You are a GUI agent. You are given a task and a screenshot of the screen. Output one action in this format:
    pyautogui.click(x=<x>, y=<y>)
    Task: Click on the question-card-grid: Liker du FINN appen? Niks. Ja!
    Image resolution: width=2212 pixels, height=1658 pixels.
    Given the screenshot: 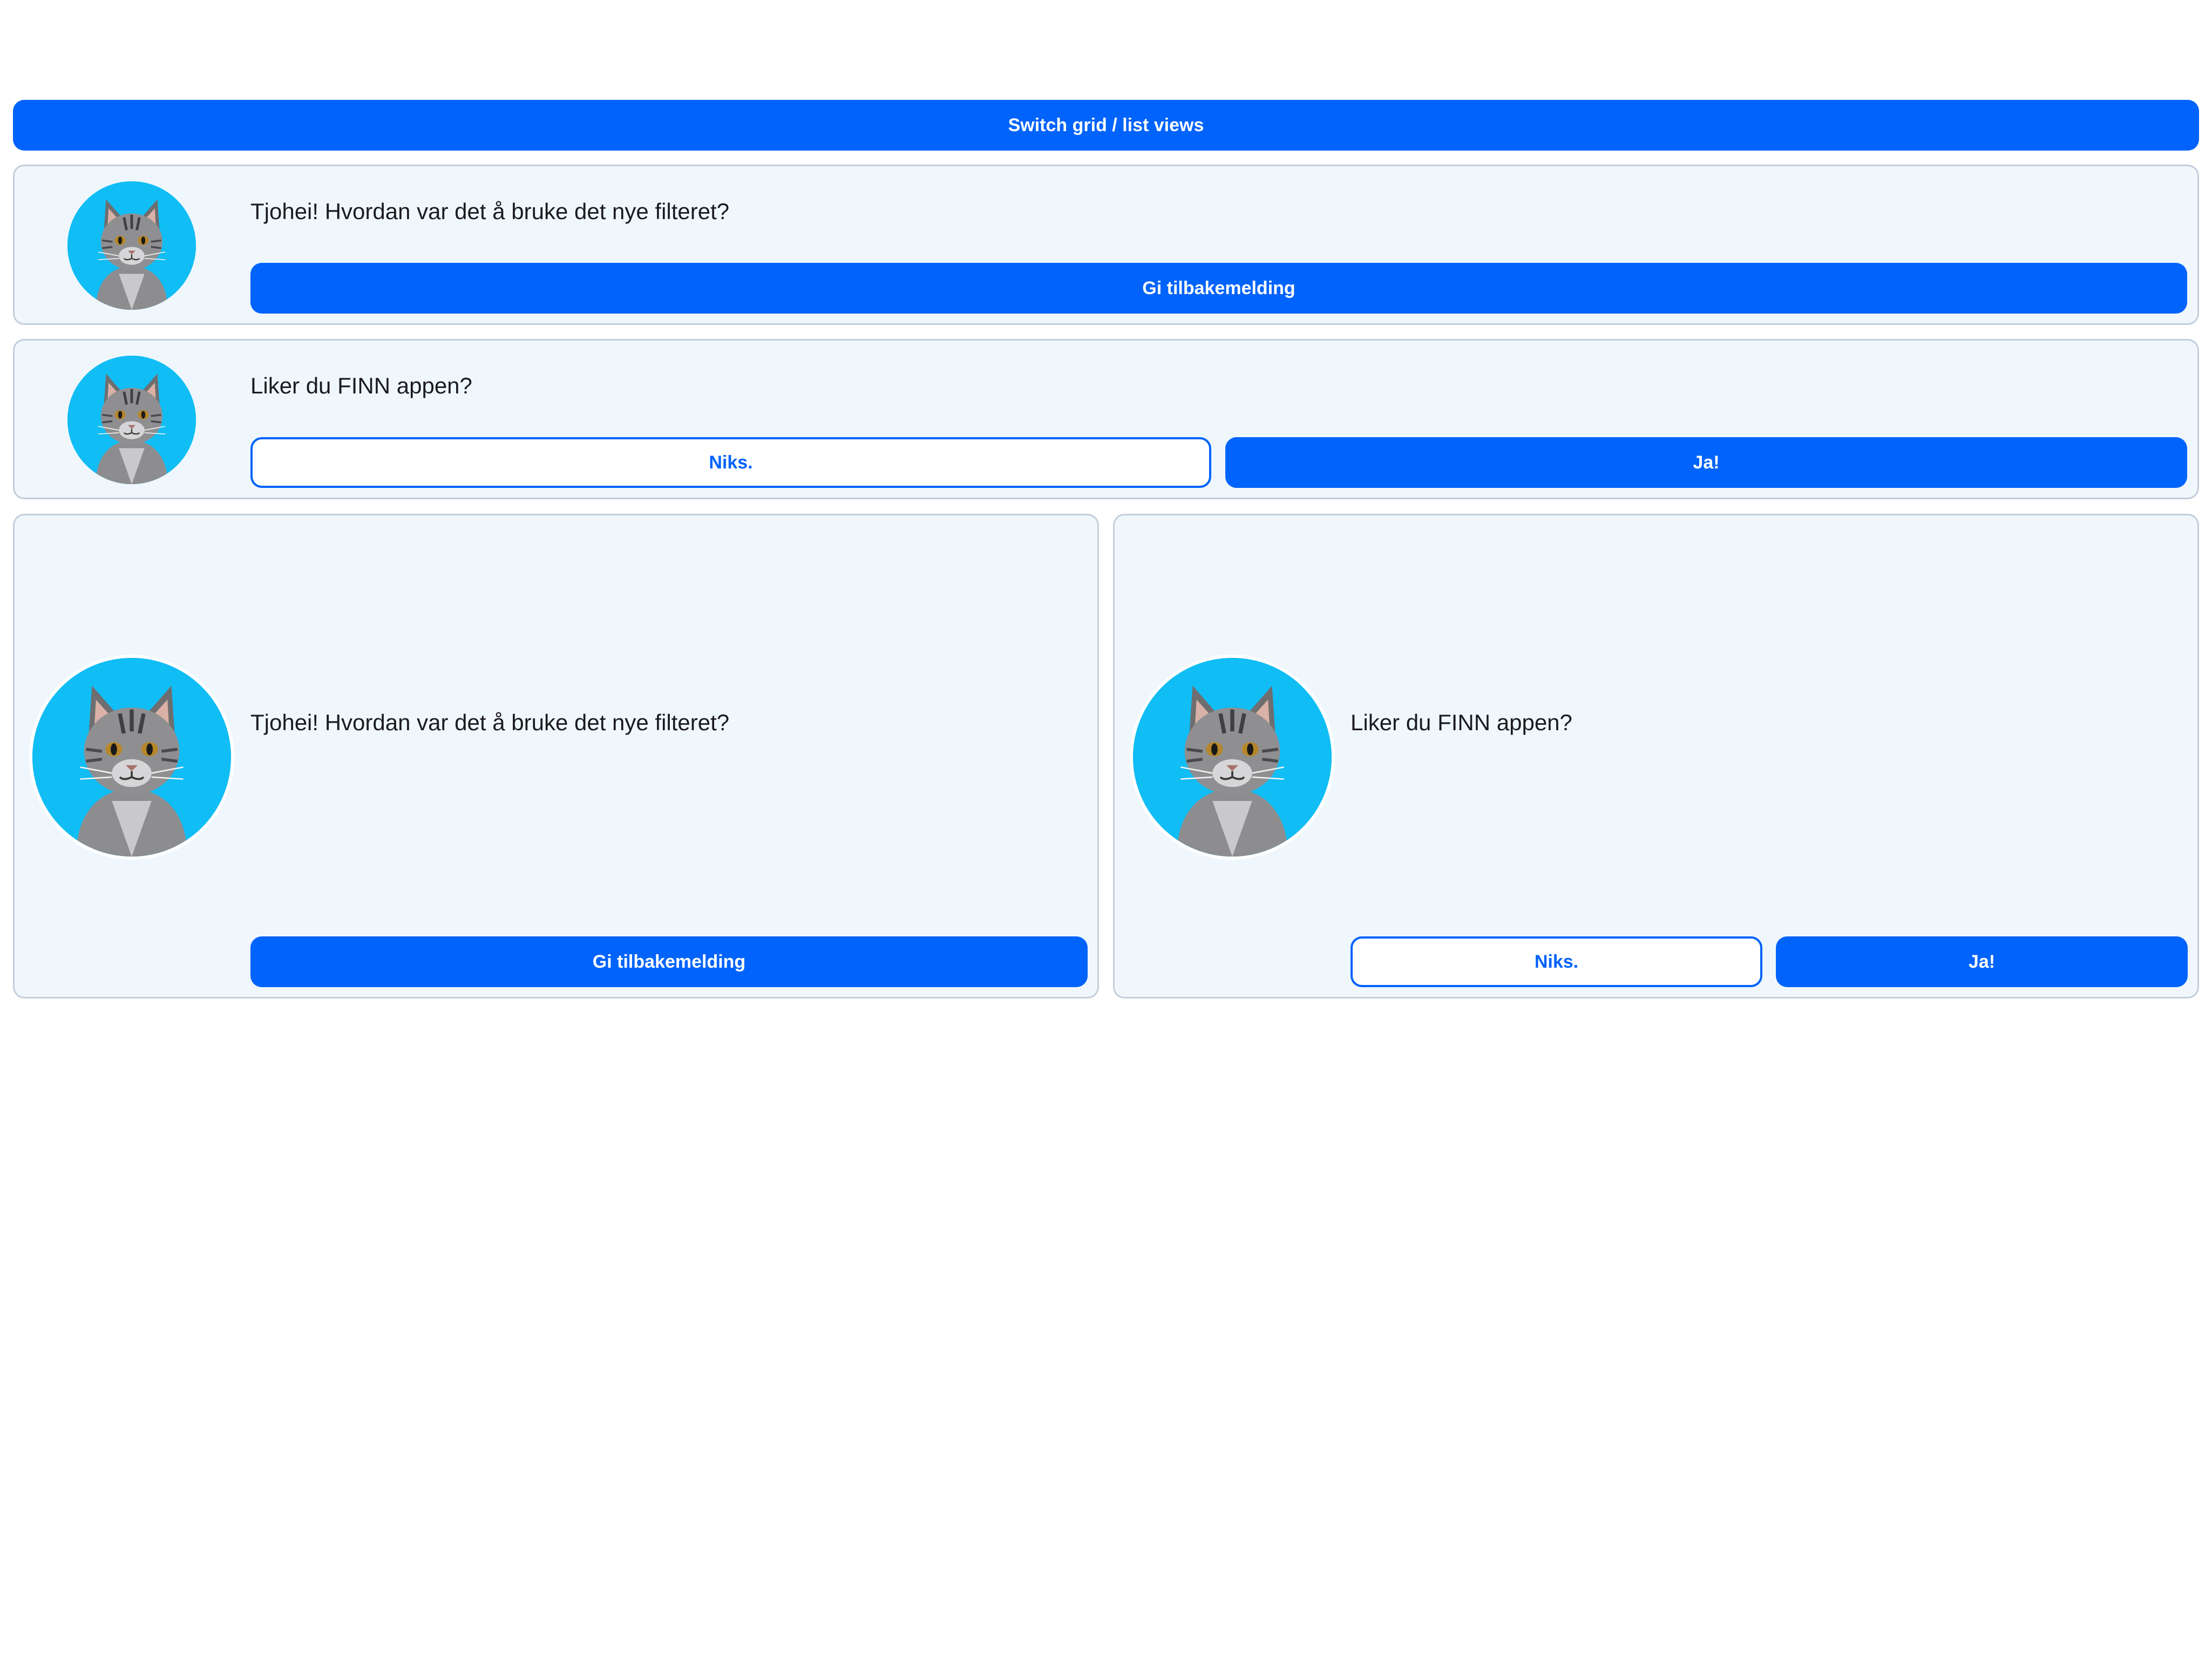 What is the action you would take?
    pyautogui.click(x=1656, y=756)
    